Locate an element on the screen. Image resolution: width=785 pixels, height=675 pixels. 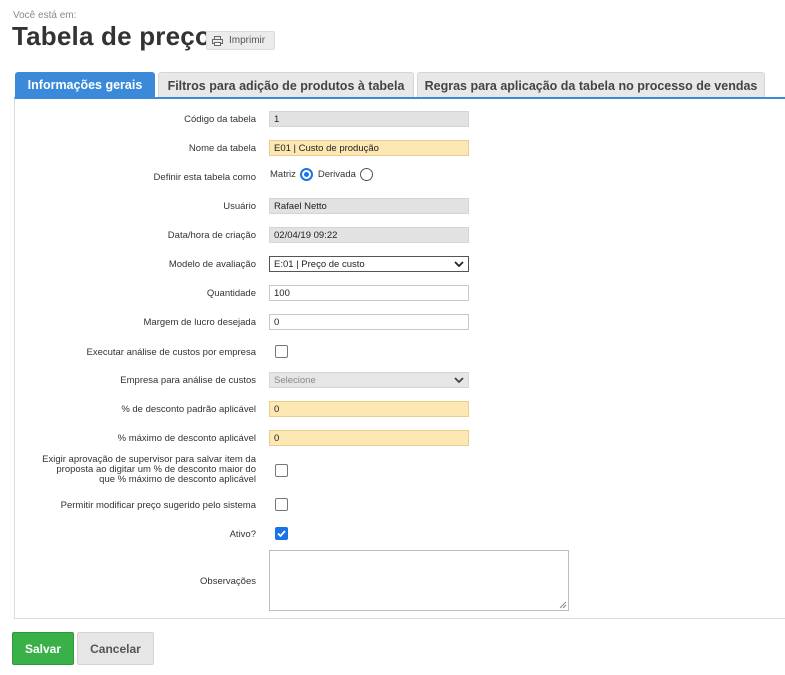
quantidade-field: 100 is located at coordinates (369, 293).